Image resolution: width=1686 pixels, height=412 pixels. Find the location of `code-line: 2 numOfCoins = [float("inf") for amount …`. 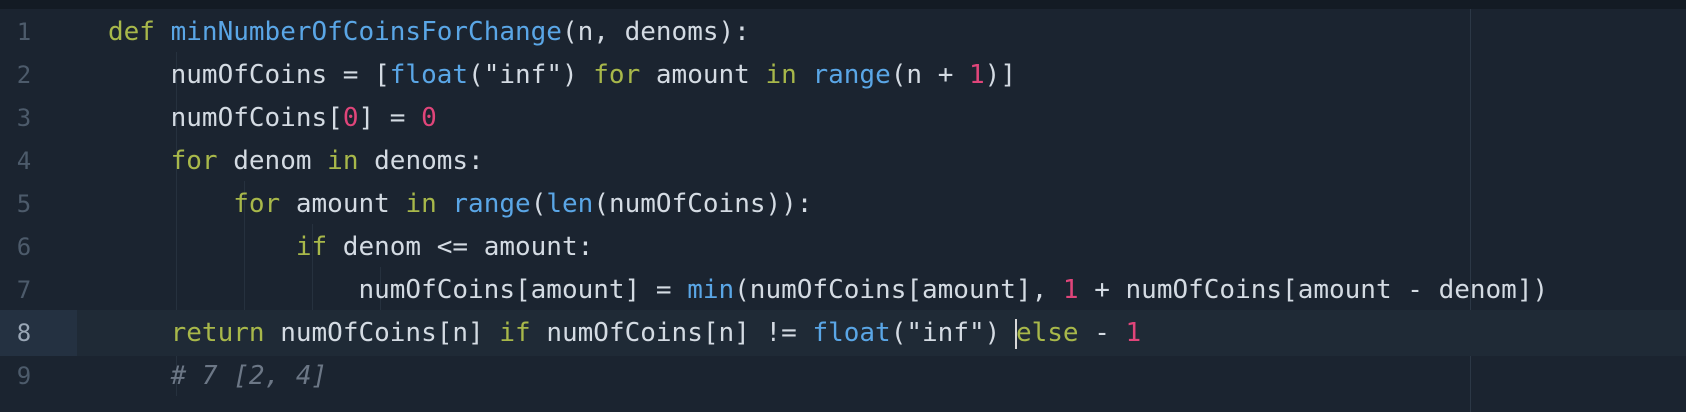

code-line: 2 numOfCoins = [float("inf") for amount … is located at coordinates (843, 75).